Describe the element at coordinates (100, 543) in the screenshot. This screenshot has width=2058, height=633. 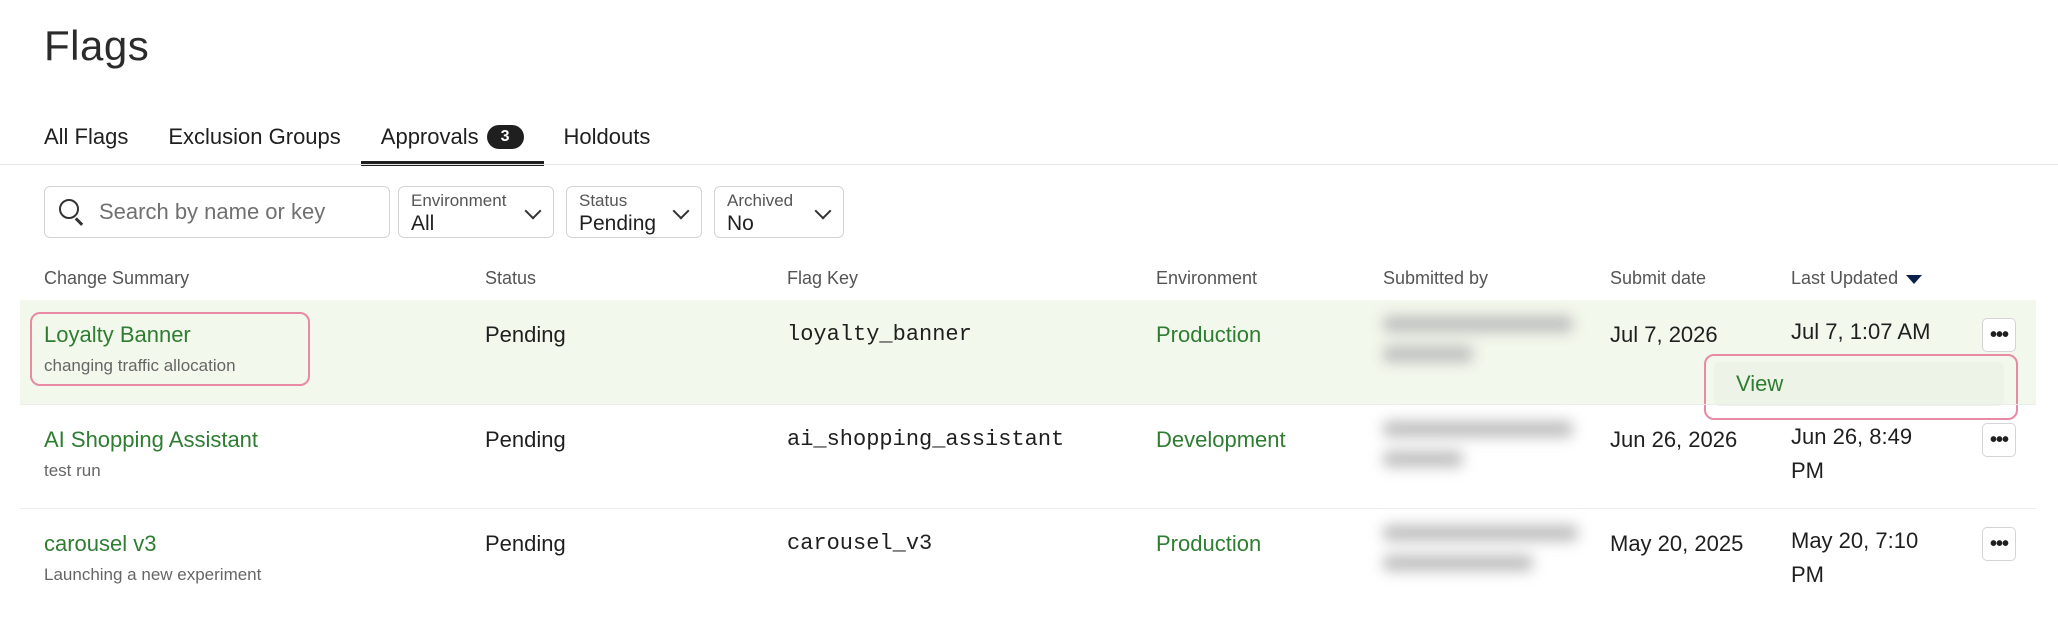
I see `change-title-link: carousel v3` at that location.